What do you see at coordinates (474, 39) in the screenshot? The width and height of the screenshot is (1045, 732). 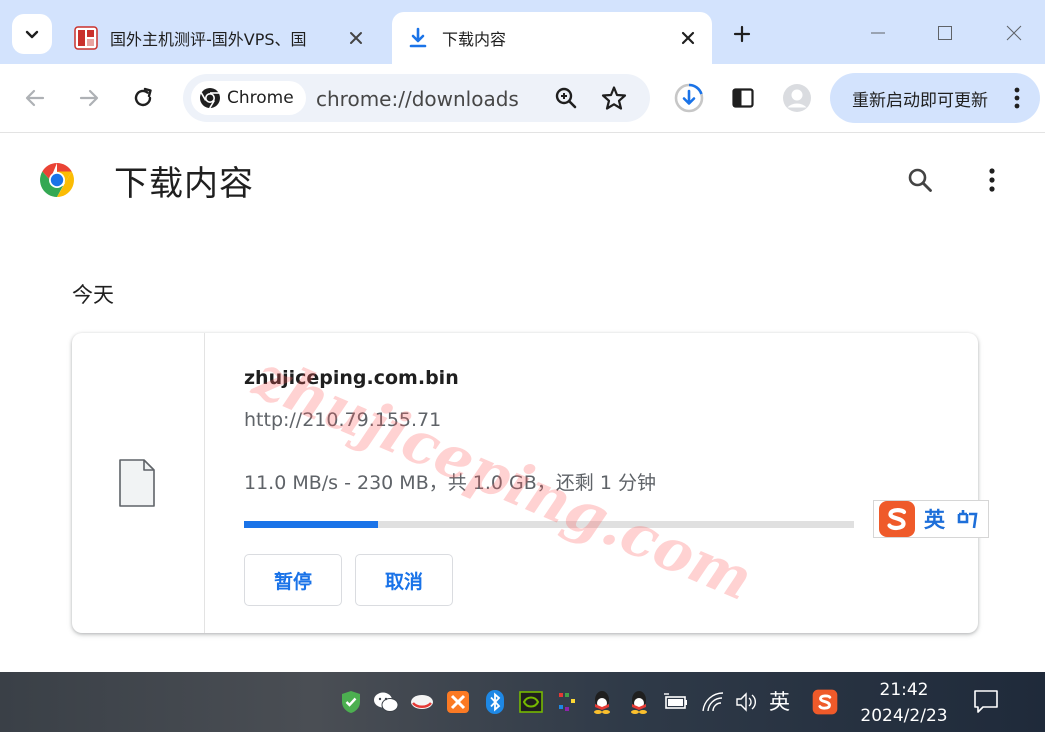 I see `tab-title: 下载内容` at bounding box center [474, 39].